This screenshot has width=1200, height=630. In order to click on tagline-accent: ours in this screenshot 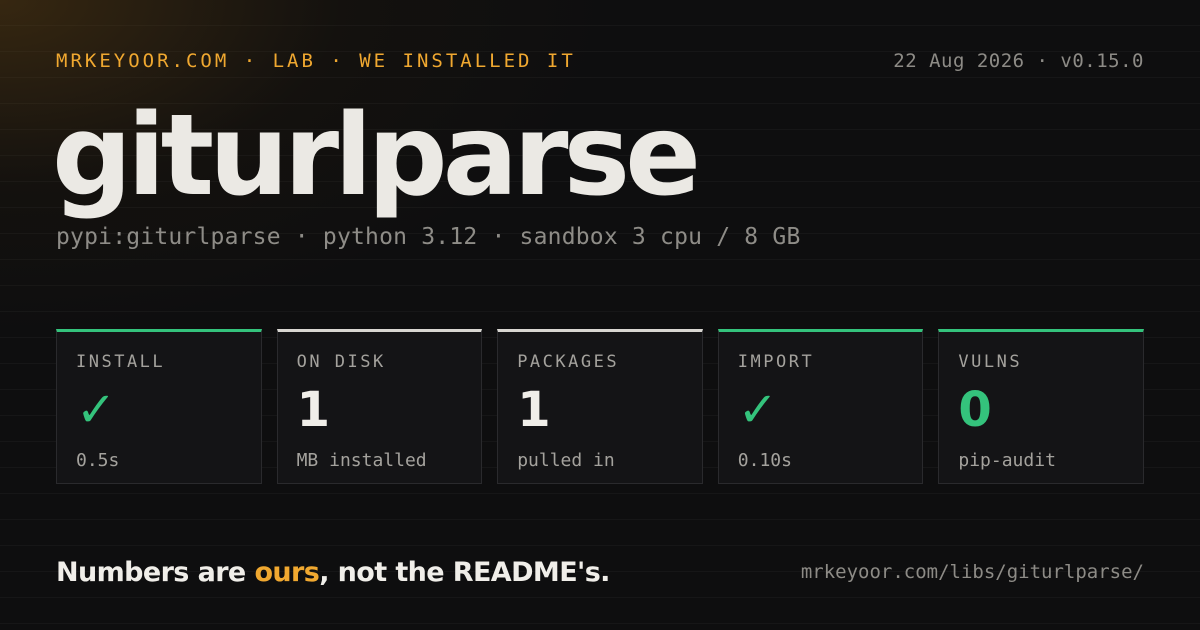, I will do `click(287, 572)`.